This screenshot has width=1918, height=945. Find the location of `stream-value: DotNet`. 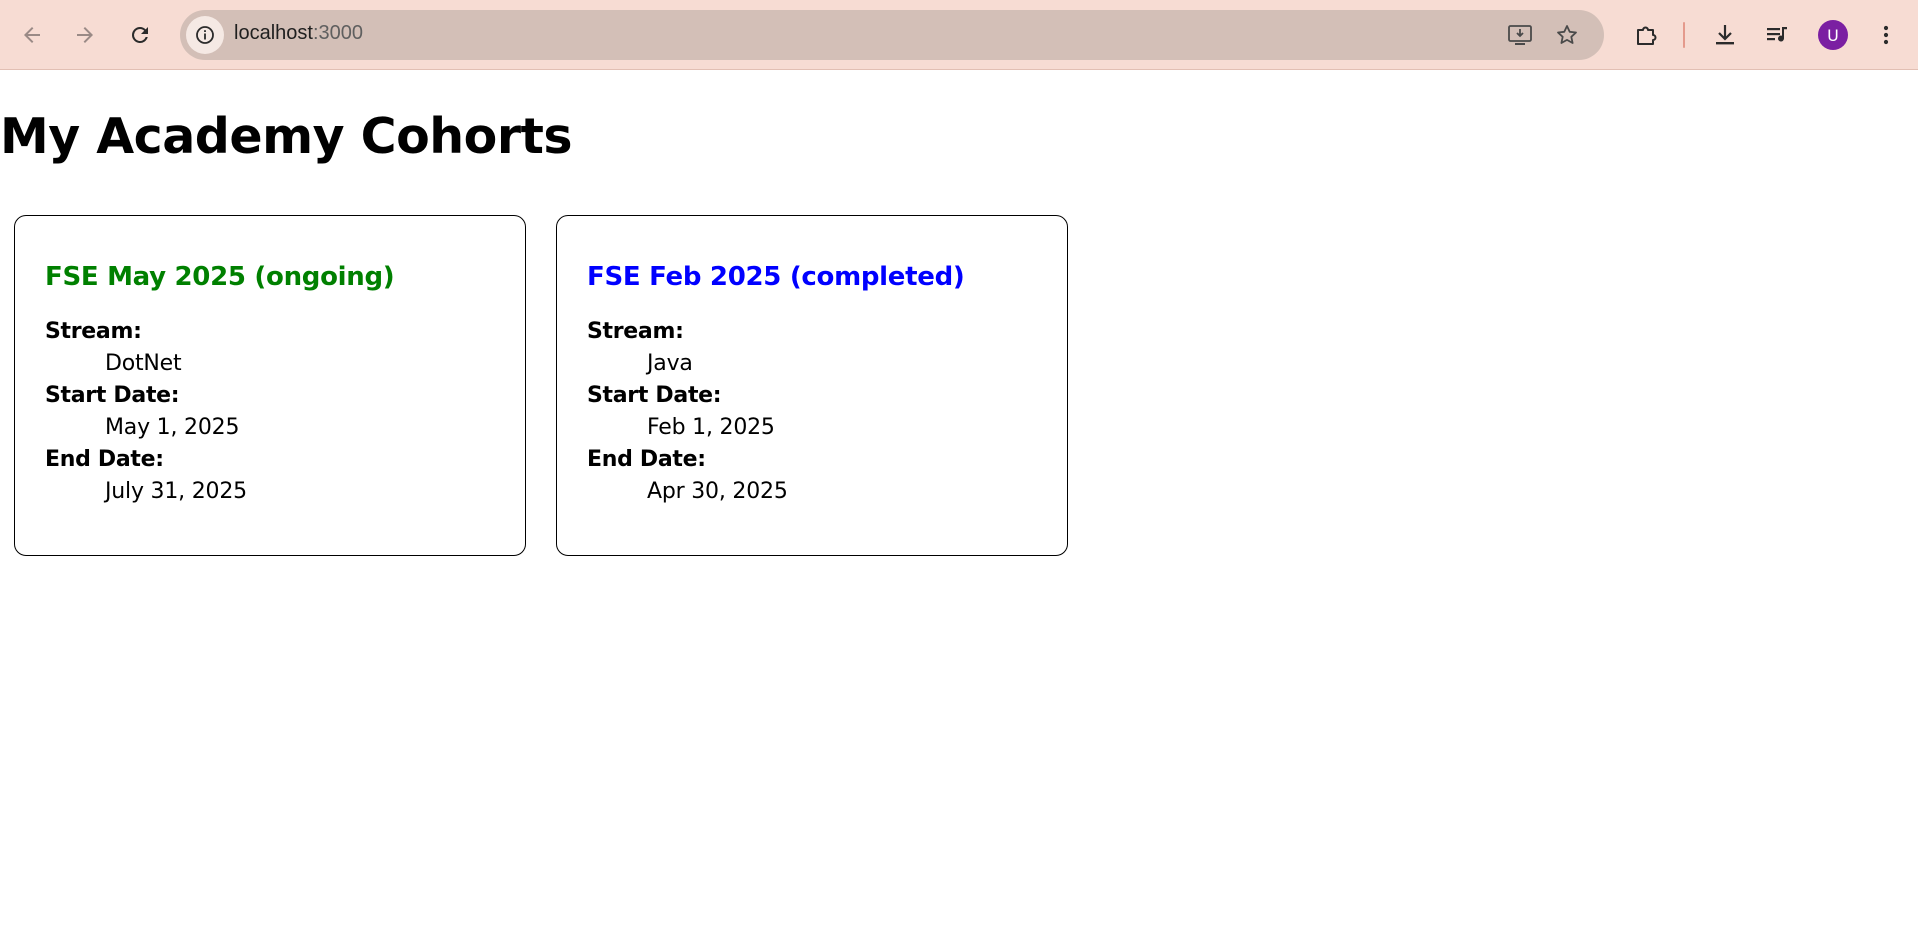

stream-value: DotNet is located at coordinates (143, 363).